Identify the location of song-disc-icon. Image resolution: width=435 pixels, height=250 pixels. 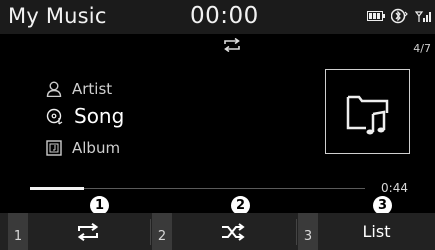
(54, 116).